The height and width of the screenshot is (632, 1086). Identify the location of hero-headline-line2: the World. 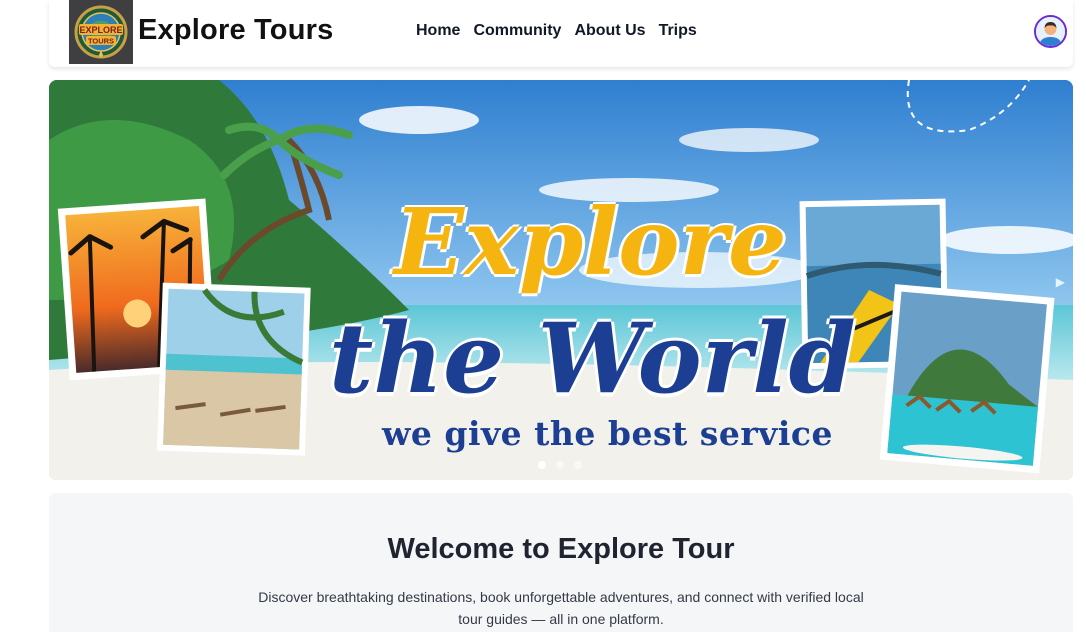
(592, 358).